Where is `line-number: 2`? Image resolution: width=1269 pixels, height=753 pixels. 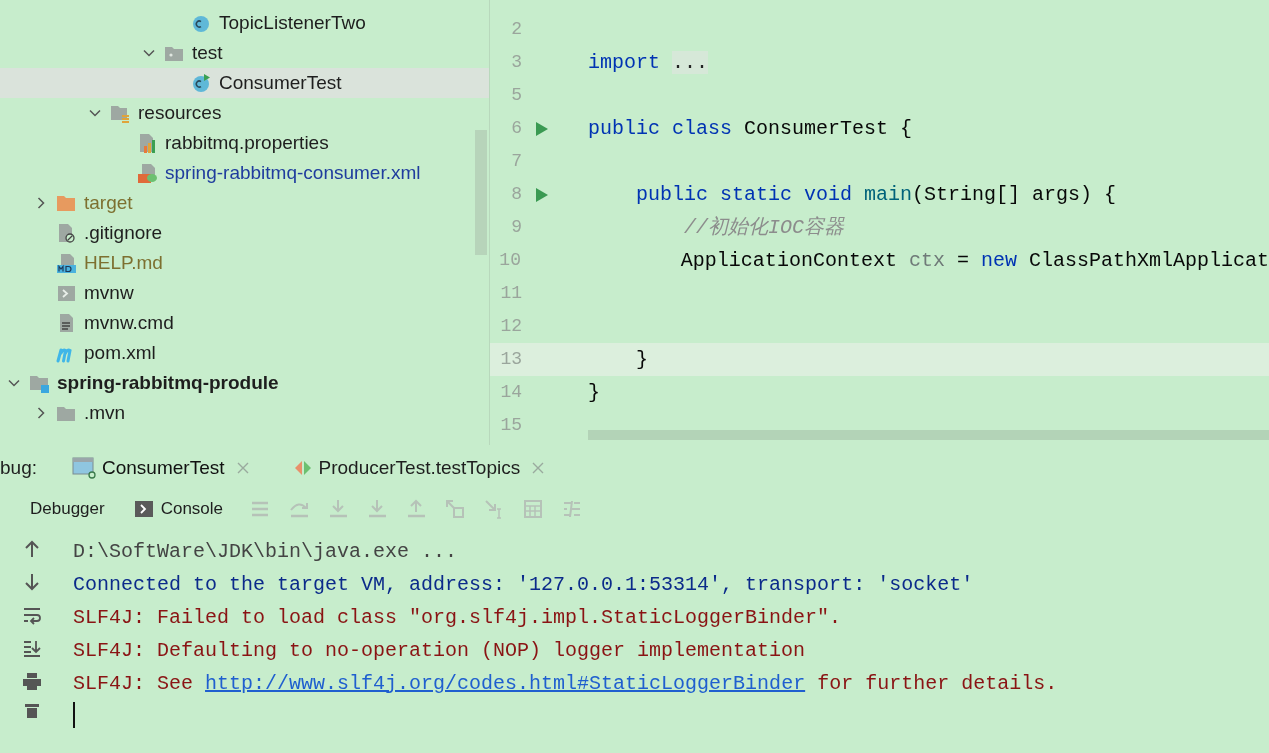 line-number: 2 is located at coordinates (516, 29).